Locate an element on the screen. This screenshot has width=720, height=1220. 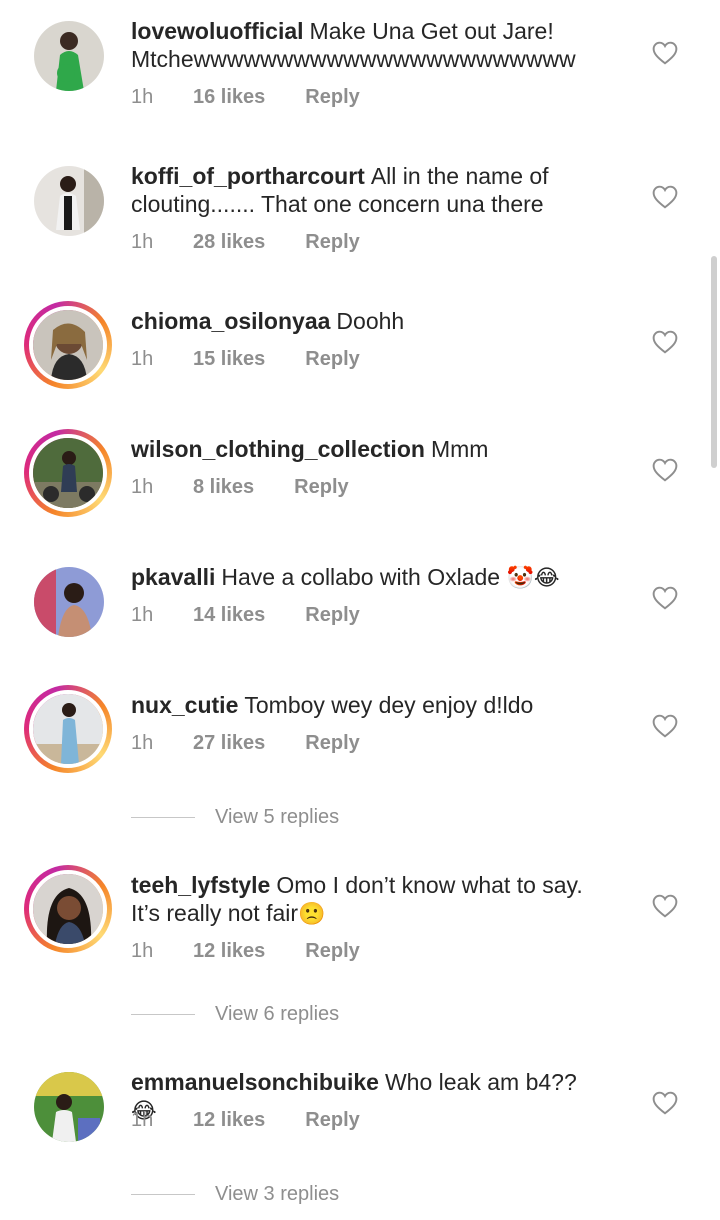
view-replies-label: View 3 replies is located at coordinates (277, 1194).